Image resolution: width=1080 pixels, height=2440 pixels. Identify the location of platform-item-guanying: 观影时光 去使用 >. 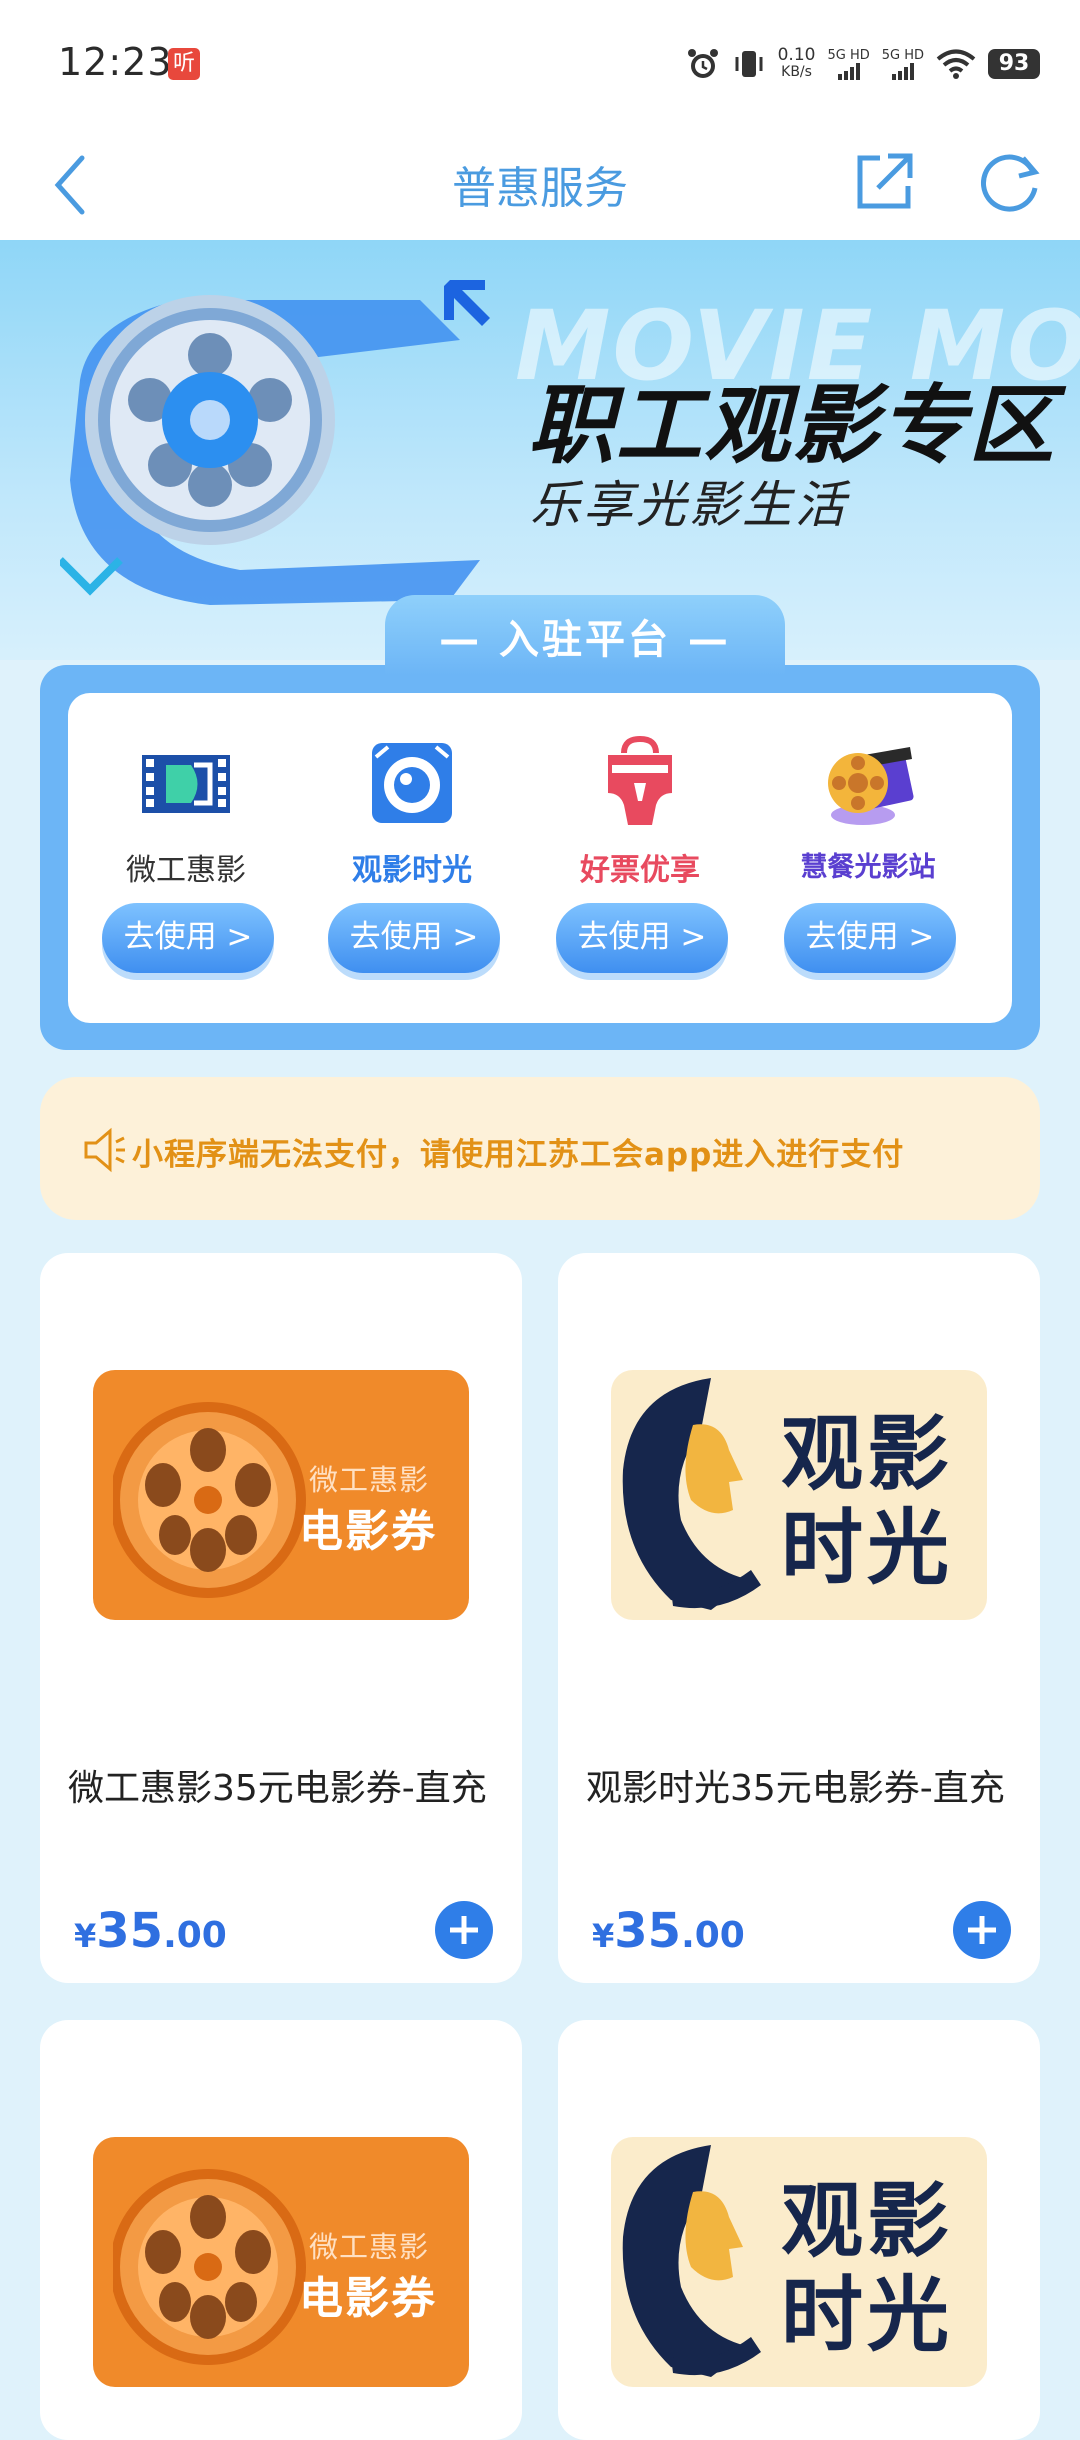
(412, 858).